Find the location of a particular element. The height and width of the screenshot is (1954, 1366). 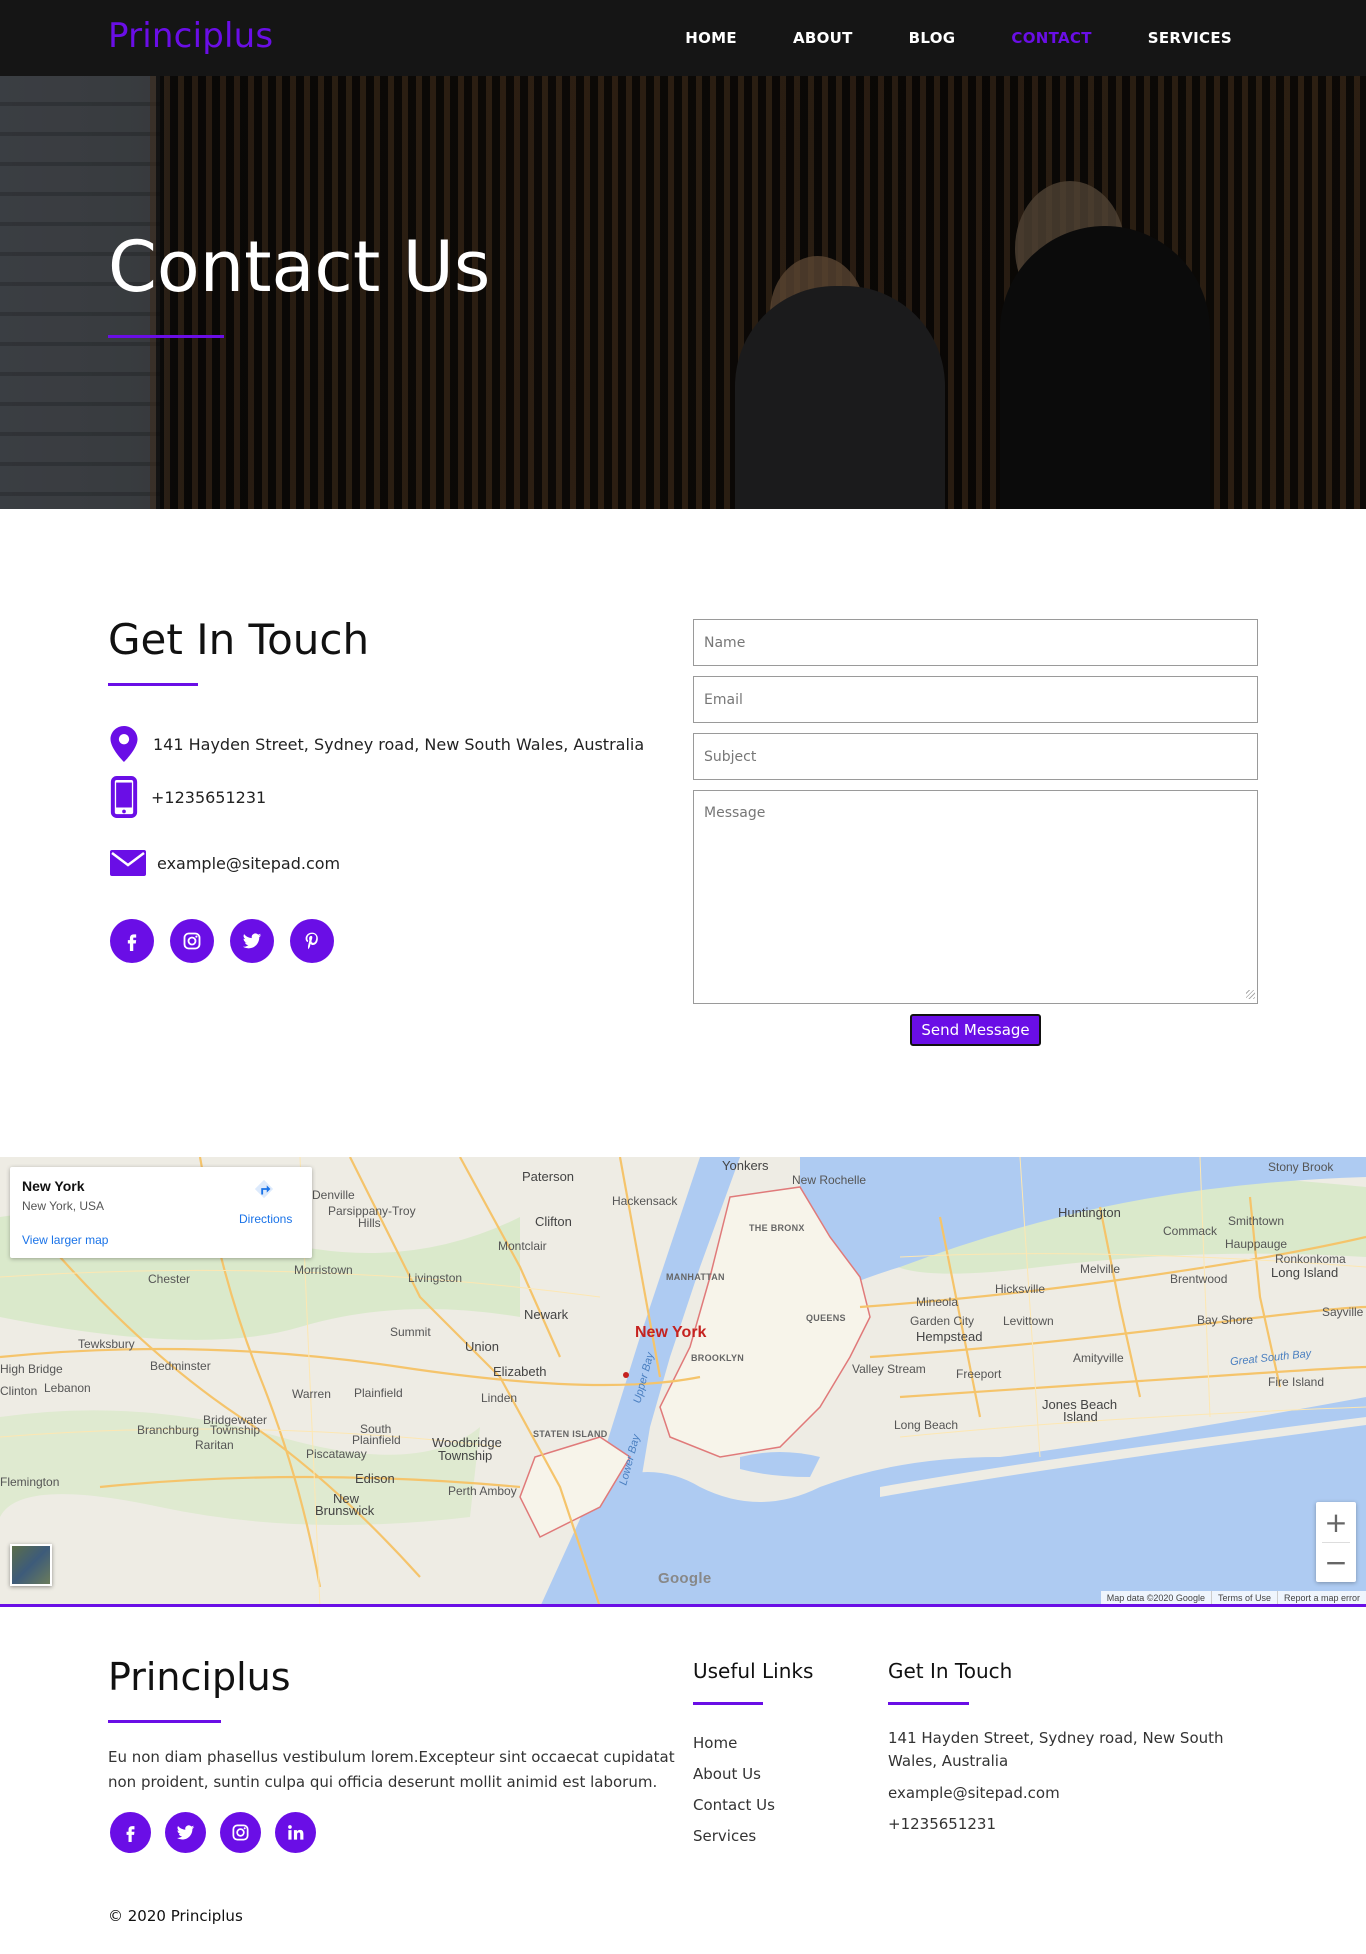

directions-link: Directions is located at coordinates (265, 1219).